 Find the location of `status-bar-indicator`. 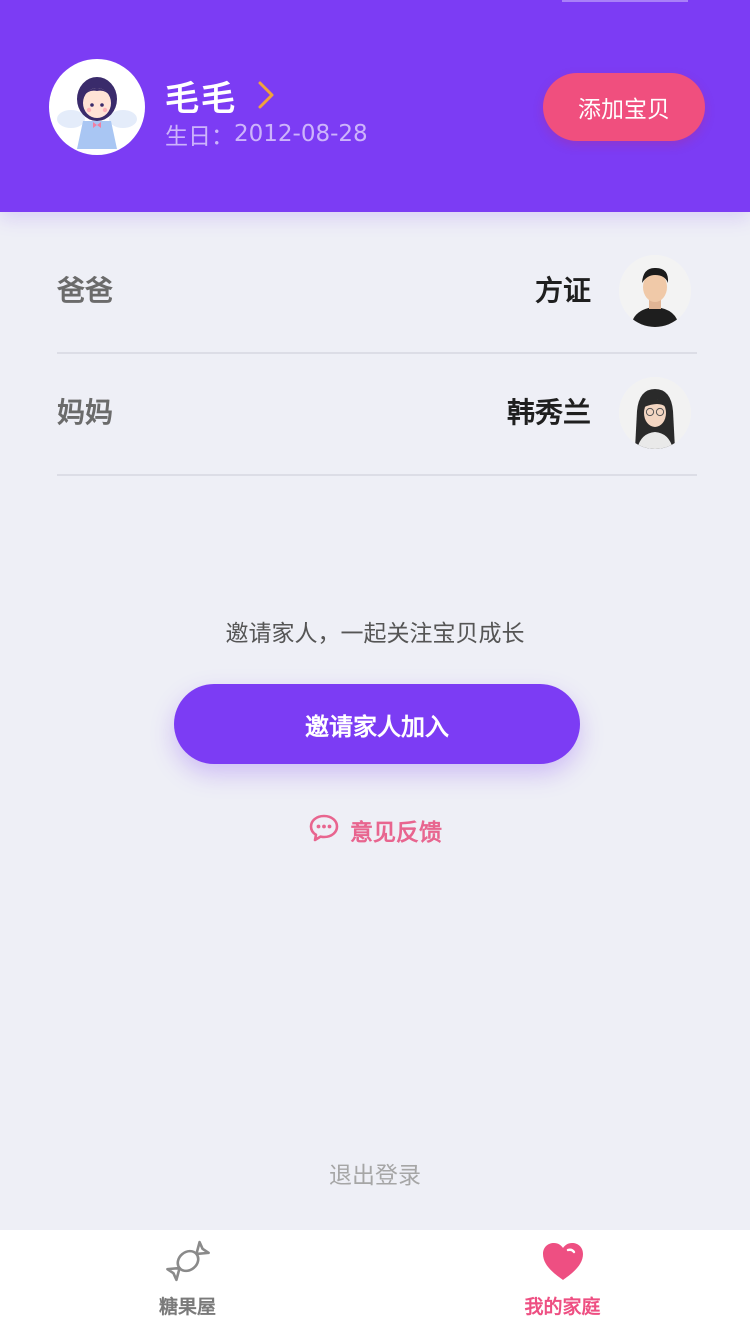

status-bar-indicator is located at coordinates (625, 1).